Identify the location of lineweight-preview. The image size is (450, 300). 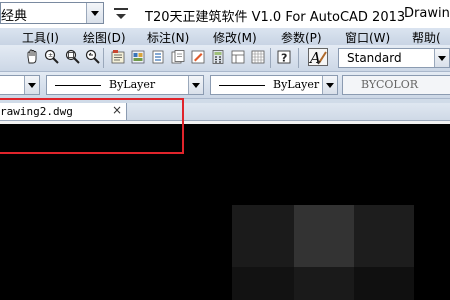
(242, 85).